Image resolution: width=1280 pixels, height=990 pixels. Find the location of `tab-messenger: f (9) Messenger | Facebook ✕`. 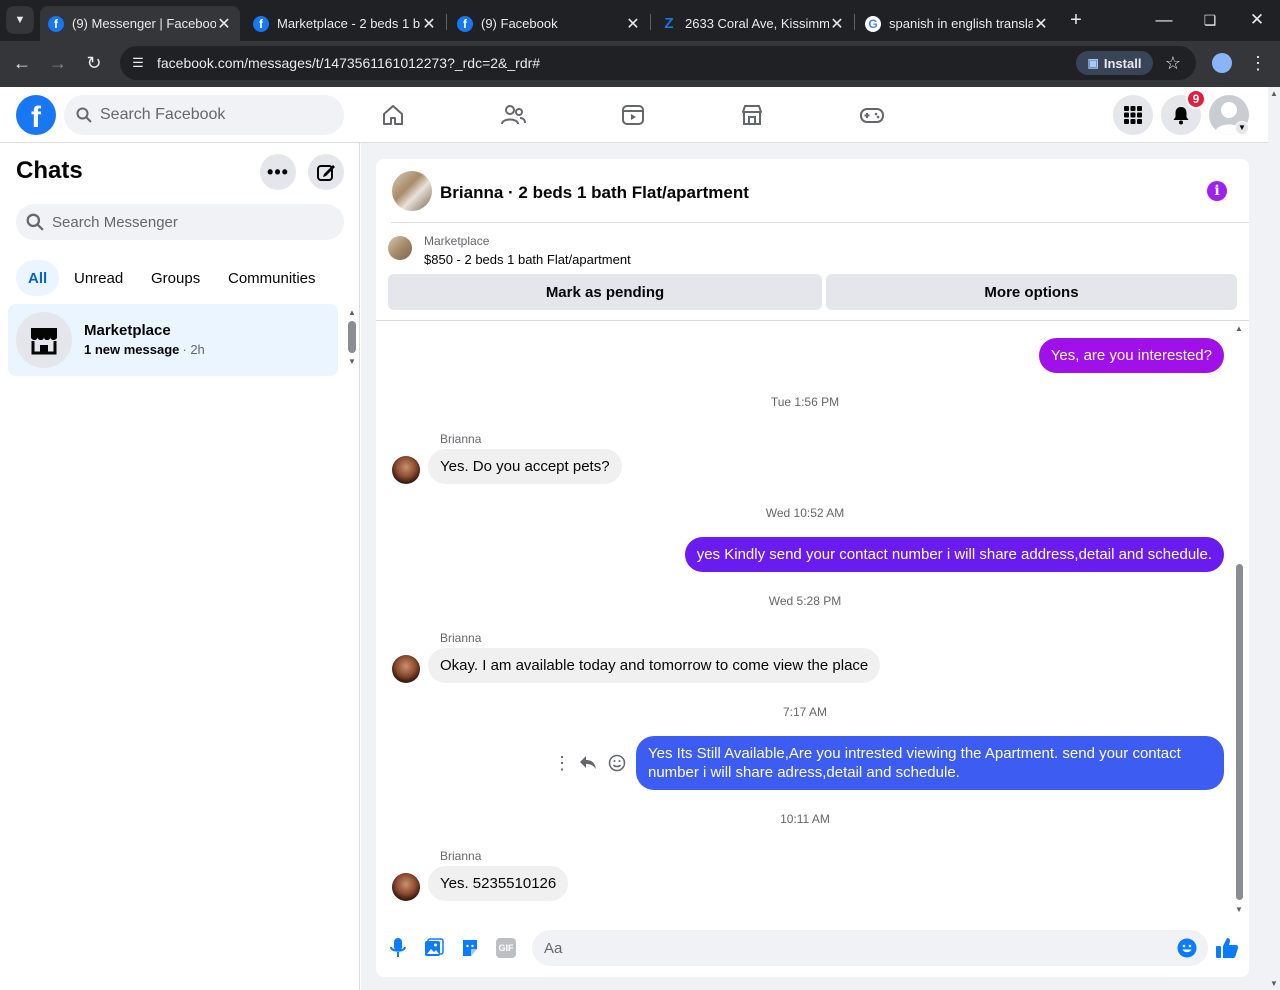

tab-messenger: f (9) Messenger | Facebook ✕ is located at coordinates (140, 23).